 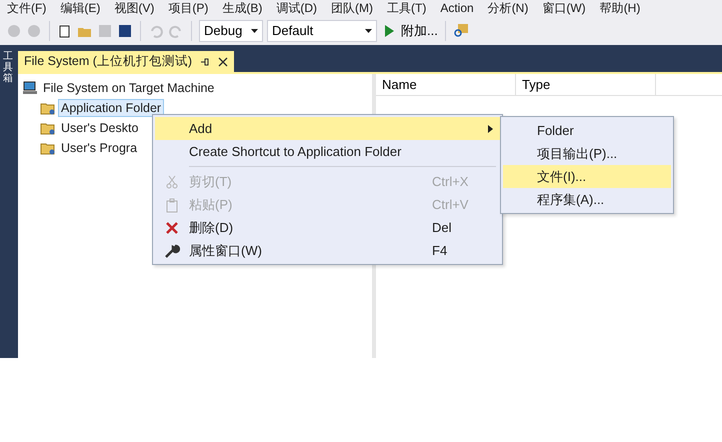 What do you see at coordinates (242, 8) in the screenshot?
I see `menu-item: 生成(B)` at bounding box center [242, 8].